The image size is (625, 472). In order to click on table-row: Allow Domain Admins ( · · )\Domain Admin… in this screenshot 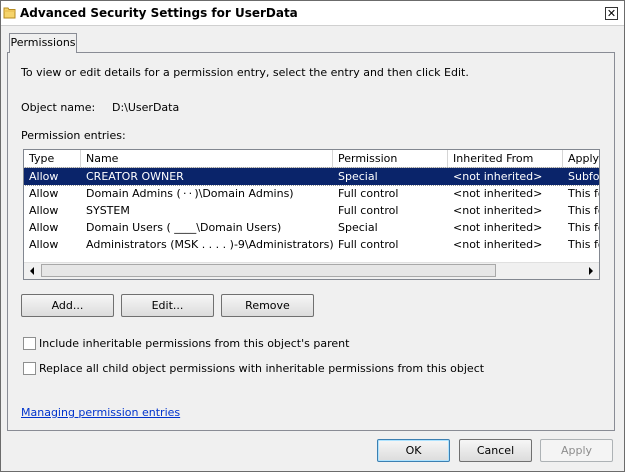, I will do `click(311, 193)`.